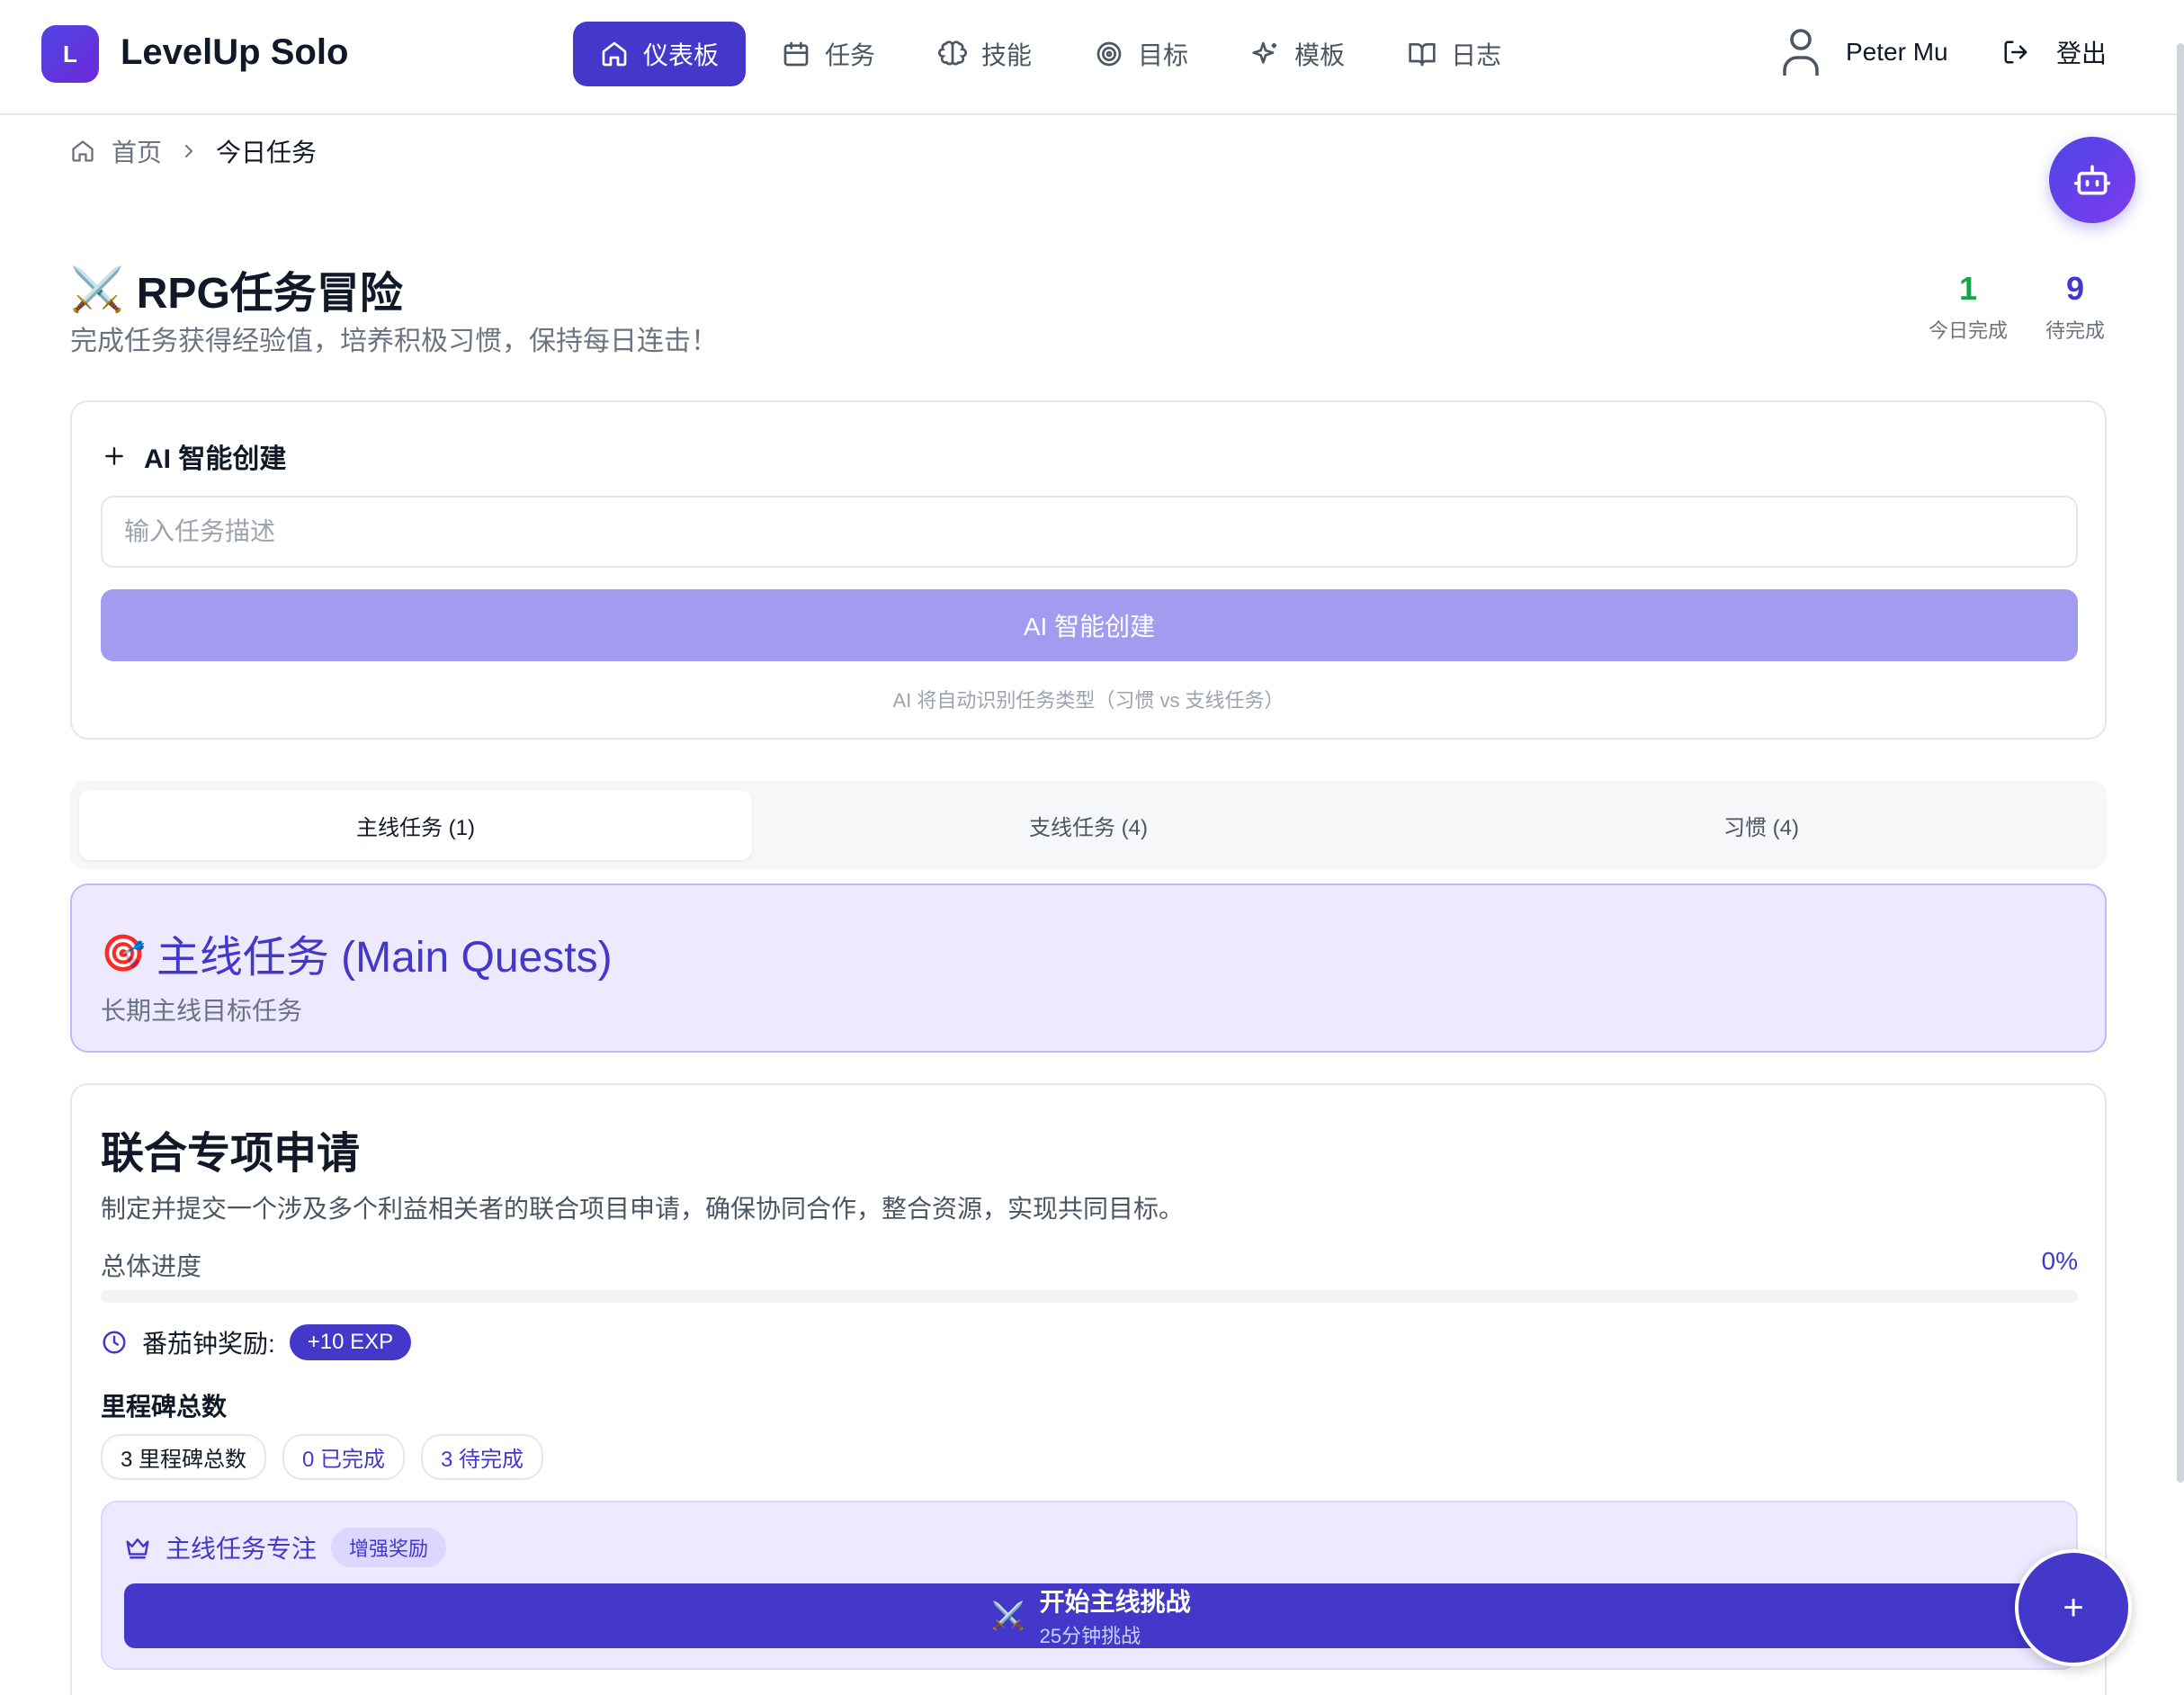 This screenshot has width=2184, height=1695. I want to click on tab-main-quests: 主线任务 (1), so click(416, 825).